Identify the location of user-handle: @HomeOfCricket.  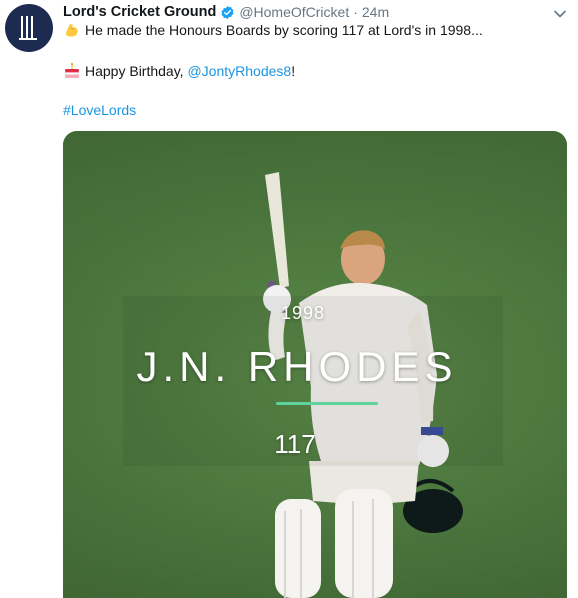
(294, 12).